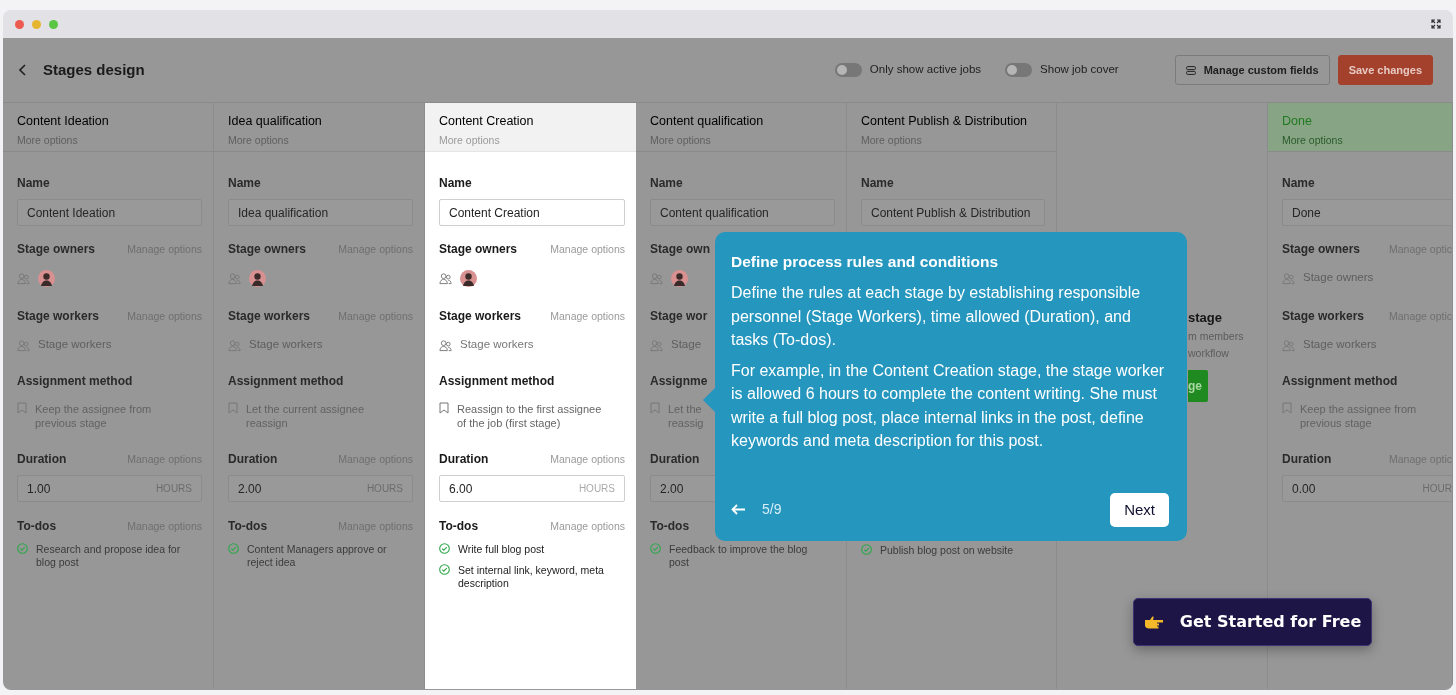  I want to click on close-icon, so click(19, 24).